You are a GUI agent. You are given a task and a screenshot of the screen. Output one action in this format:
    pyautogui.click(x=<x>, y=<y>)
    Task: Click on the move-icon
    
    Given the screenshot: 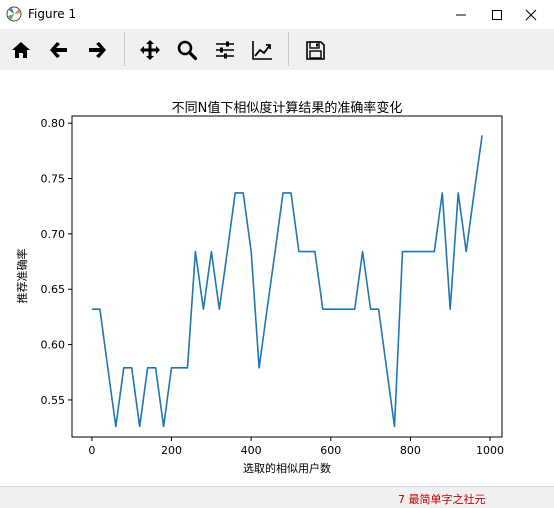 What is the action you would take?
    pyautogui.click(x=150, y=50)
    